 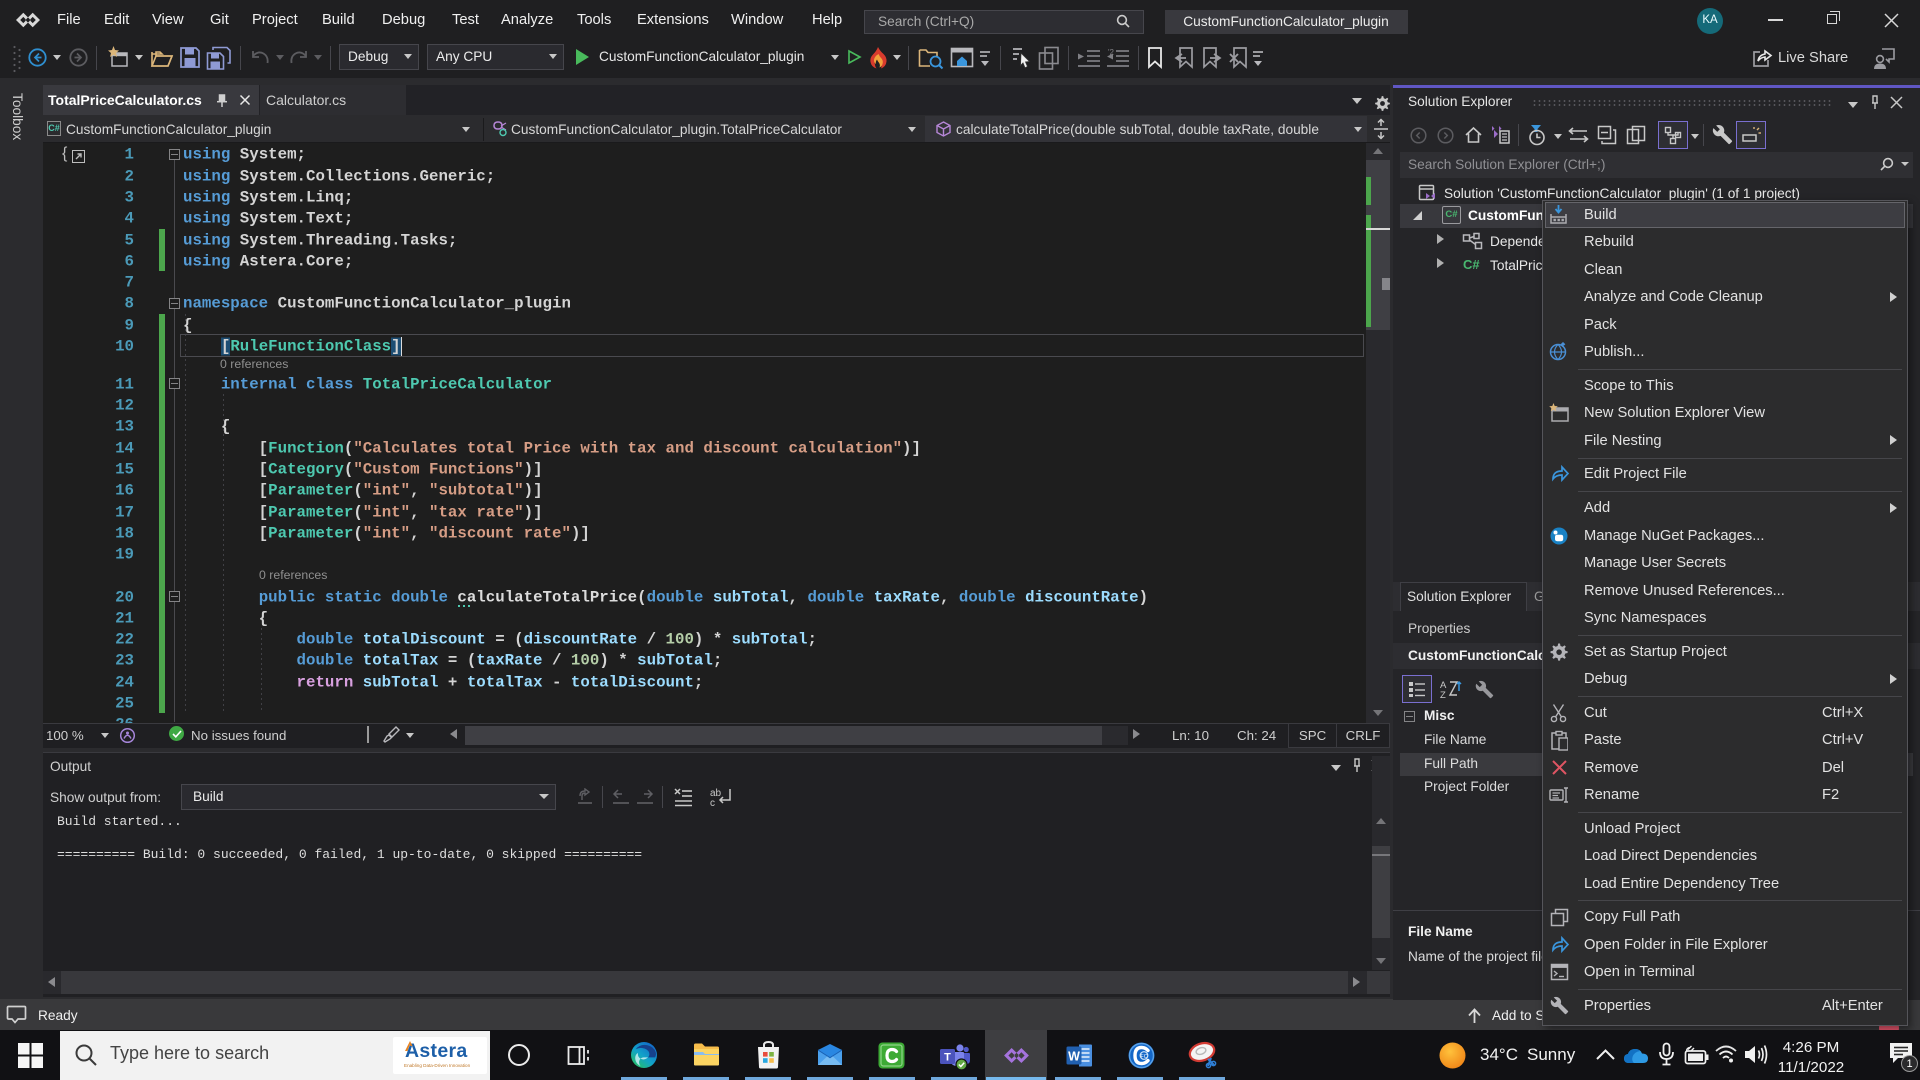 I want to click on svg-text: T, so click(x=947, y=1058).